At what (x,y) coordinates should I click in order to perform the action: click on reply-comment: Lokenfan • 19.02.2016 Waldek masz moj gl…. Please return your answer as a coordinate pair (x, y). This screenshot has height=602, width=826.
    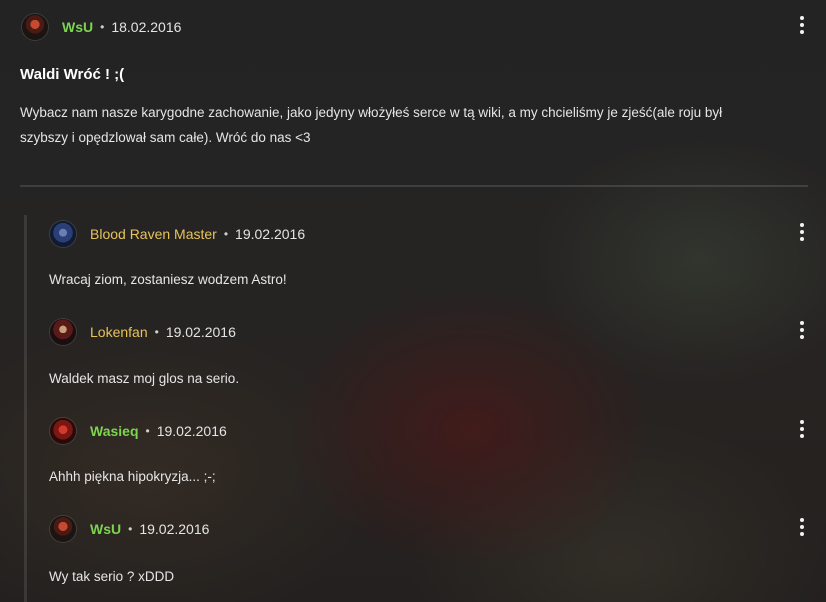
    Looking at the image, I should click on (413, 363).